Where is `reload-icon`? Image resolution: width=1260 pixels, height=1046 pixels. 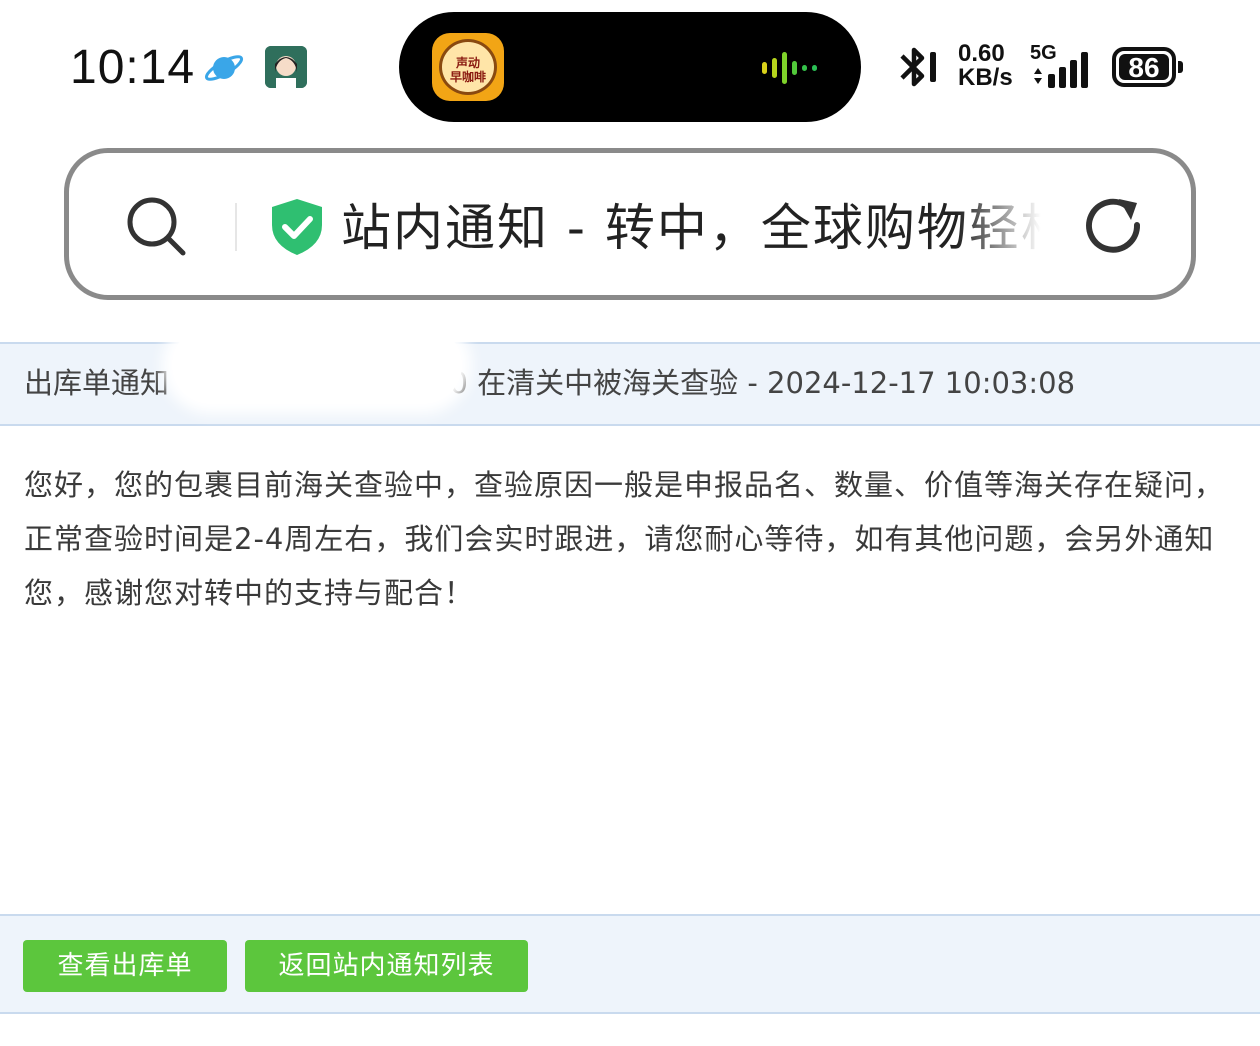
reload-icon is located at coordinates (1115, 227).